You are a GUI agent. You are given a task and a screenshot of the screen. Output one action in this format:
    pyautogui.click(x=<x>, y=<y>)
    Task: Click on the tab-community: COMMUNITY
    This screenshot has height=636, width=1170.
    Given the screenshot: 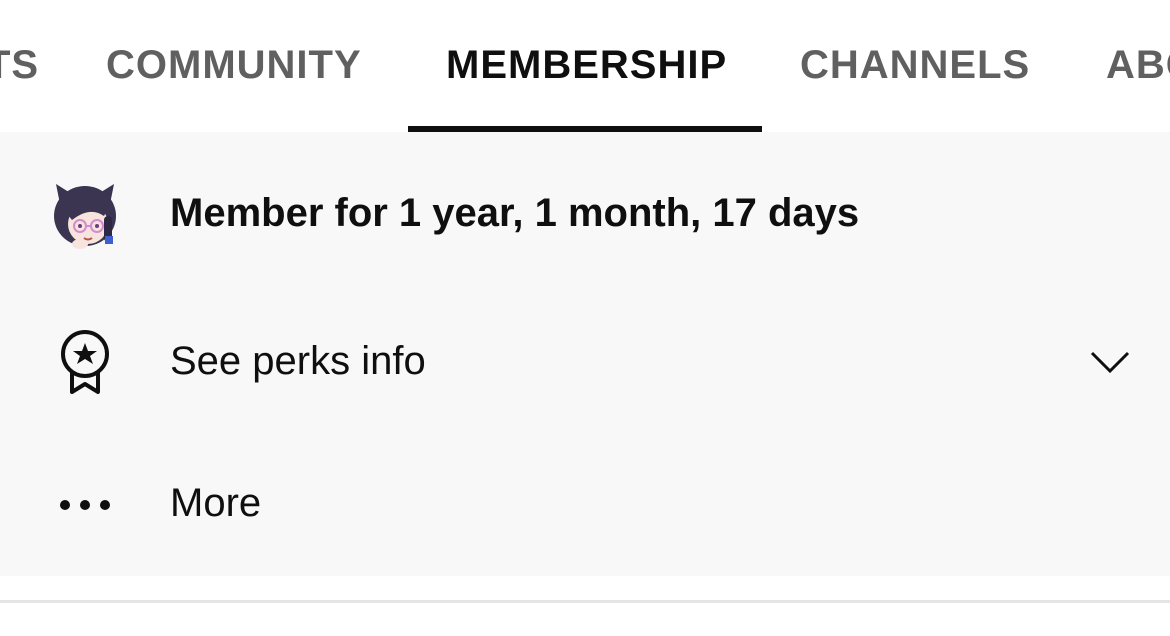 What is the action you would take?
    pyautogui.click(x=234, y=65)
    